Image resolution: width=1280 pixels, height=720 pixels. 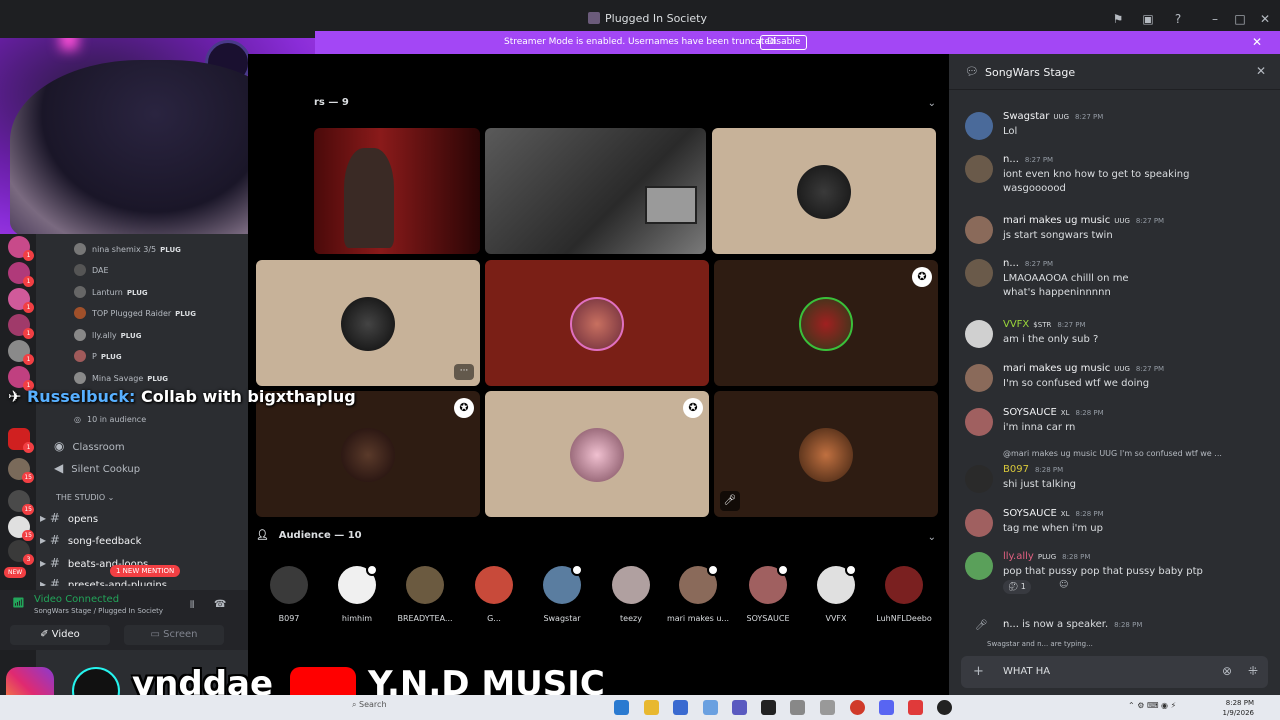 What do you see at coordinates (562, 593) in the screenshot?
I see `audience-member: Swagstar` at bounding box center [562, 593].